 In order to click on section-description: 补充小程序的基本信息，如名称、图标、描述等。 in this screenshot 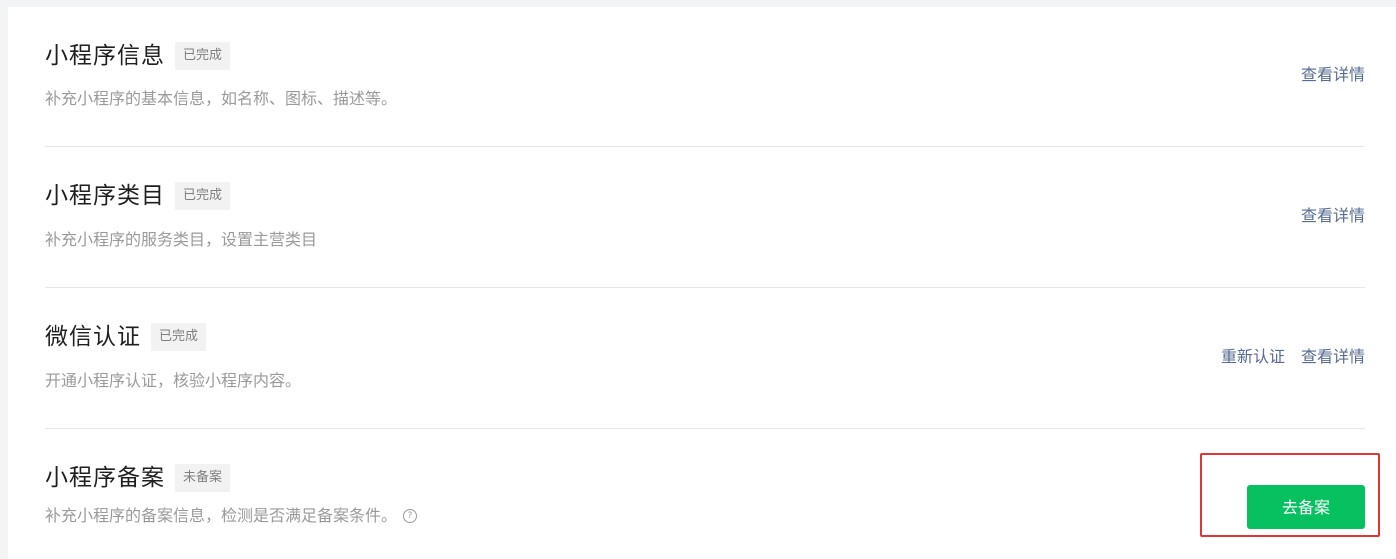, I will do `click(221, 98)`.